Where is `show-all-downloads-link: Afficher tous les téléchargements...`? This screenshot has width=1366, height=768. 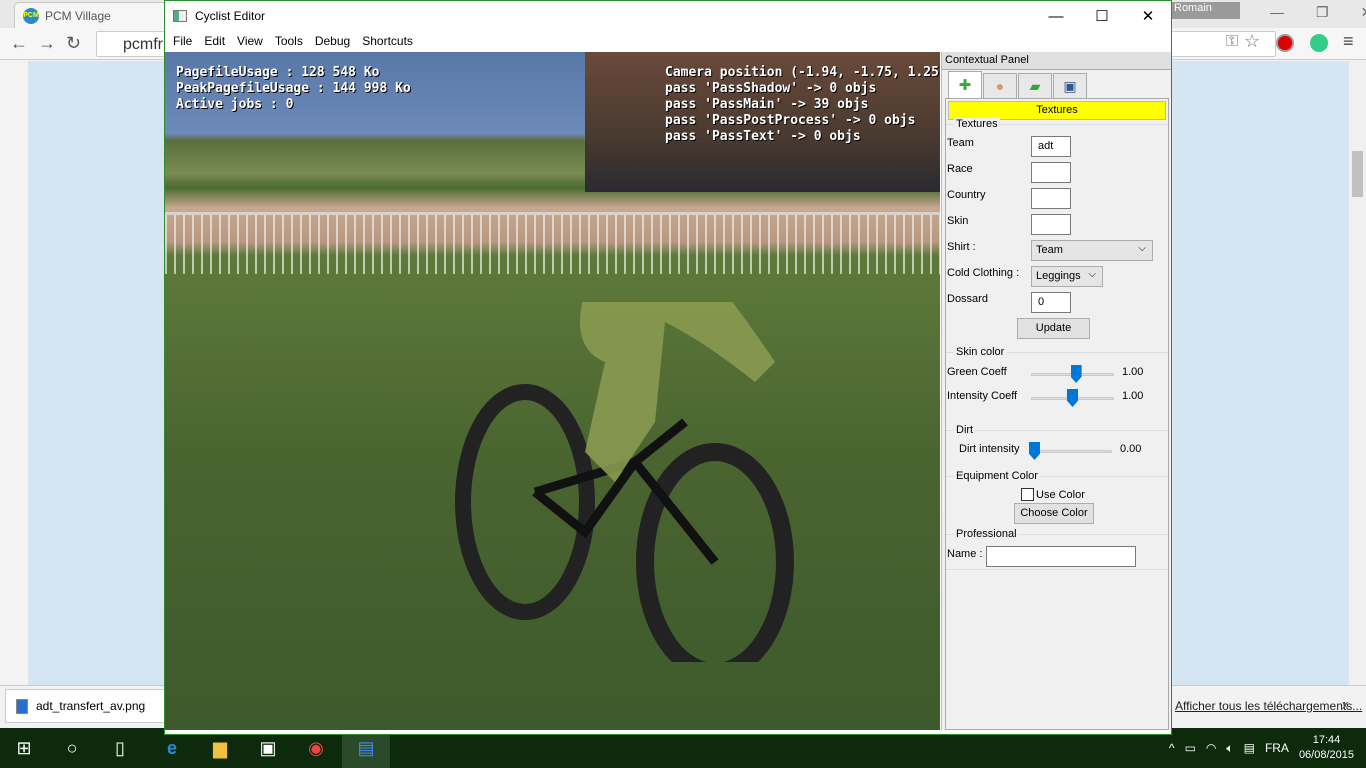 show-all-downloads-link: Afficher tous les téléchargements... is located at coordinates (1268, 706).